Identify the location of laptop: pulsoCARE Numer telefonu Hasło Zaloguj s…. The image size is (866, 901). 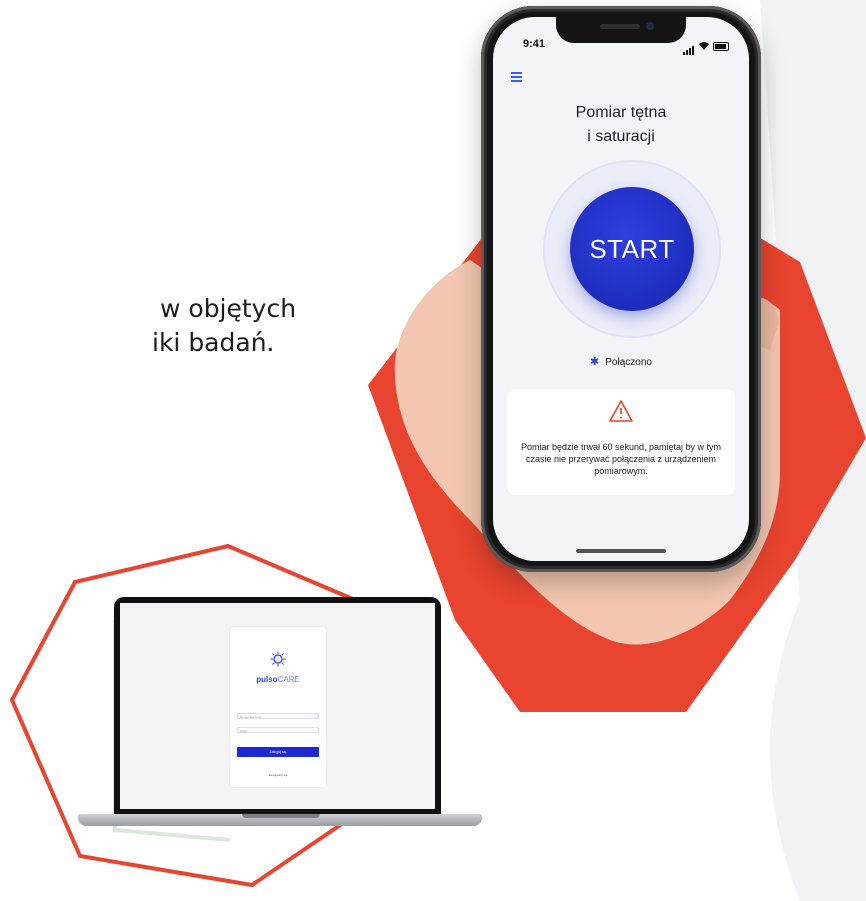
(277, 706).